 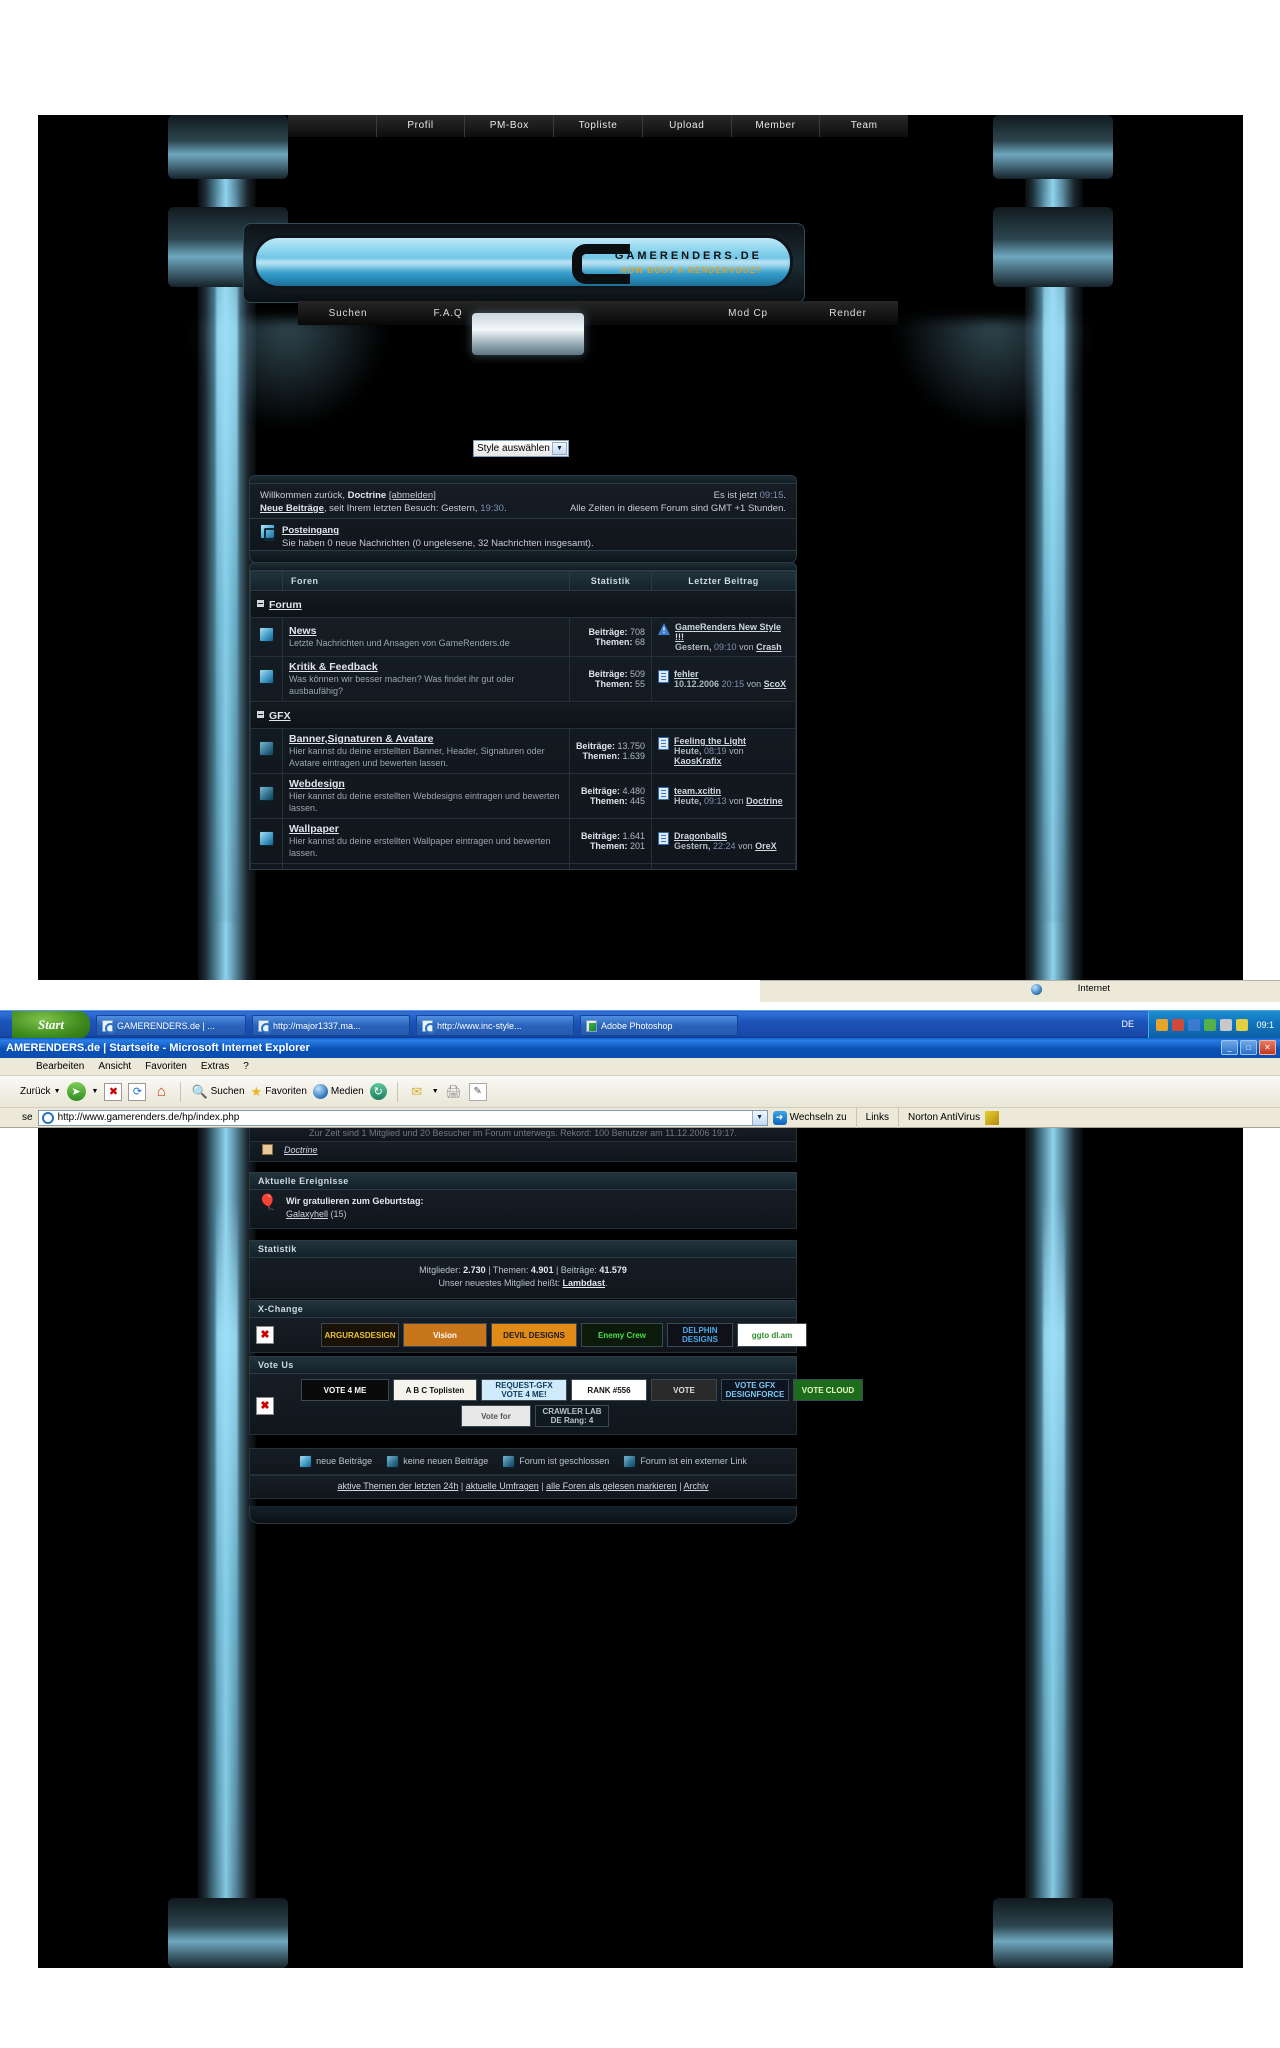 What do you see at coordinates (508, 126) in the screenshot?
I see `nav-item-pm-box: PM-Box` at bounding box center [508, 126].